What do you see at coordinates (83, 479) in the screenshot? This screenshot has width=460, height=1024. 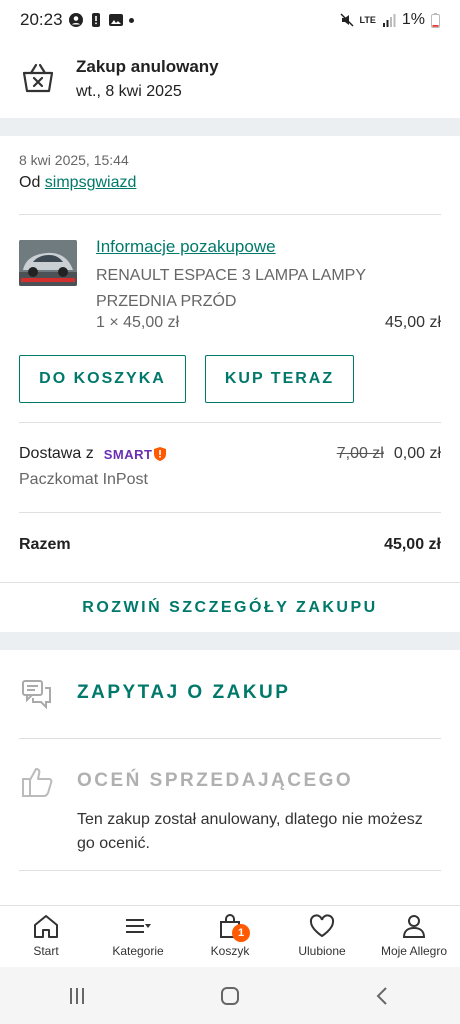 I see `delivery-method: Paczkomat InPost` at bounding box center [83, 479].